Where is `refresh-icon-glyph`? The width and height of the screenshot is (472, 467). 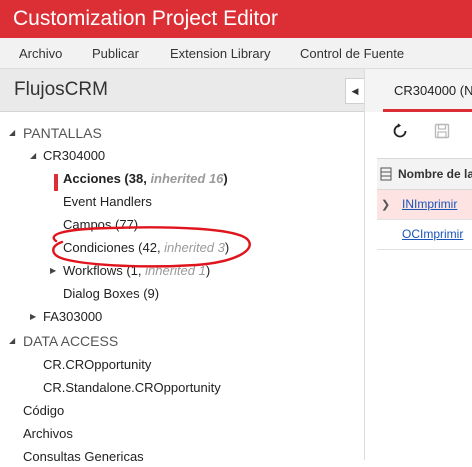
refresh-icon-glyph is located at coordinates (400, 130).